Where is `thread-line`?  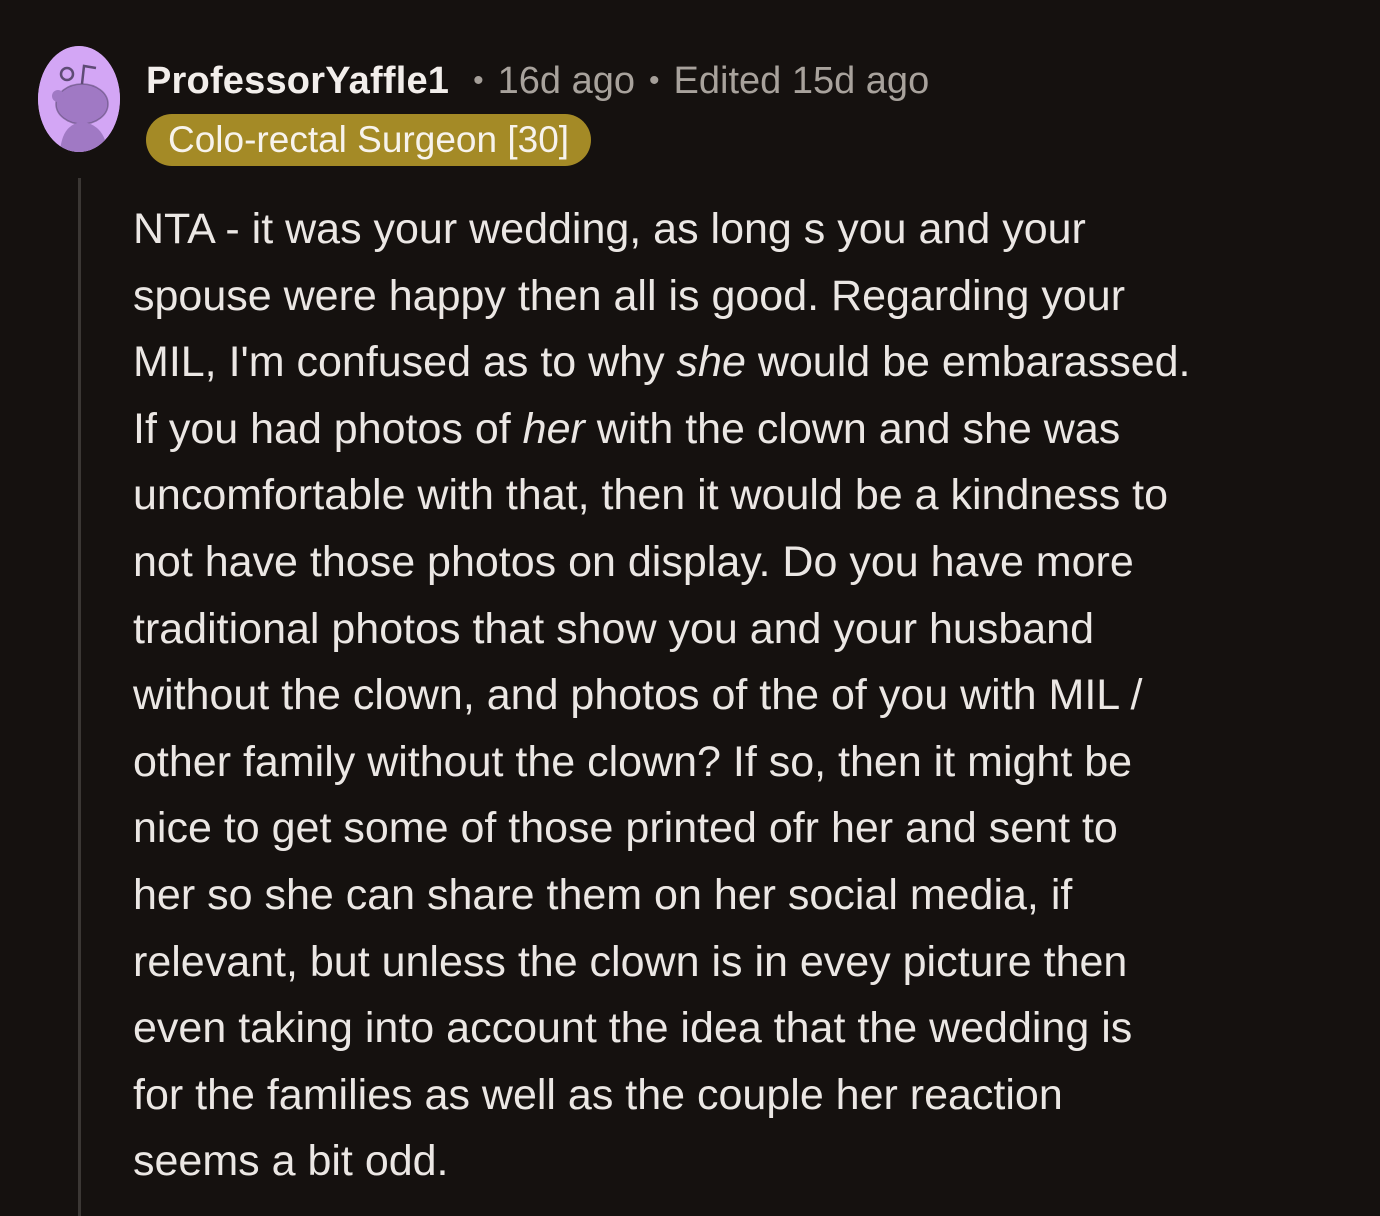 thread-line is located at coordinates (79, 697).